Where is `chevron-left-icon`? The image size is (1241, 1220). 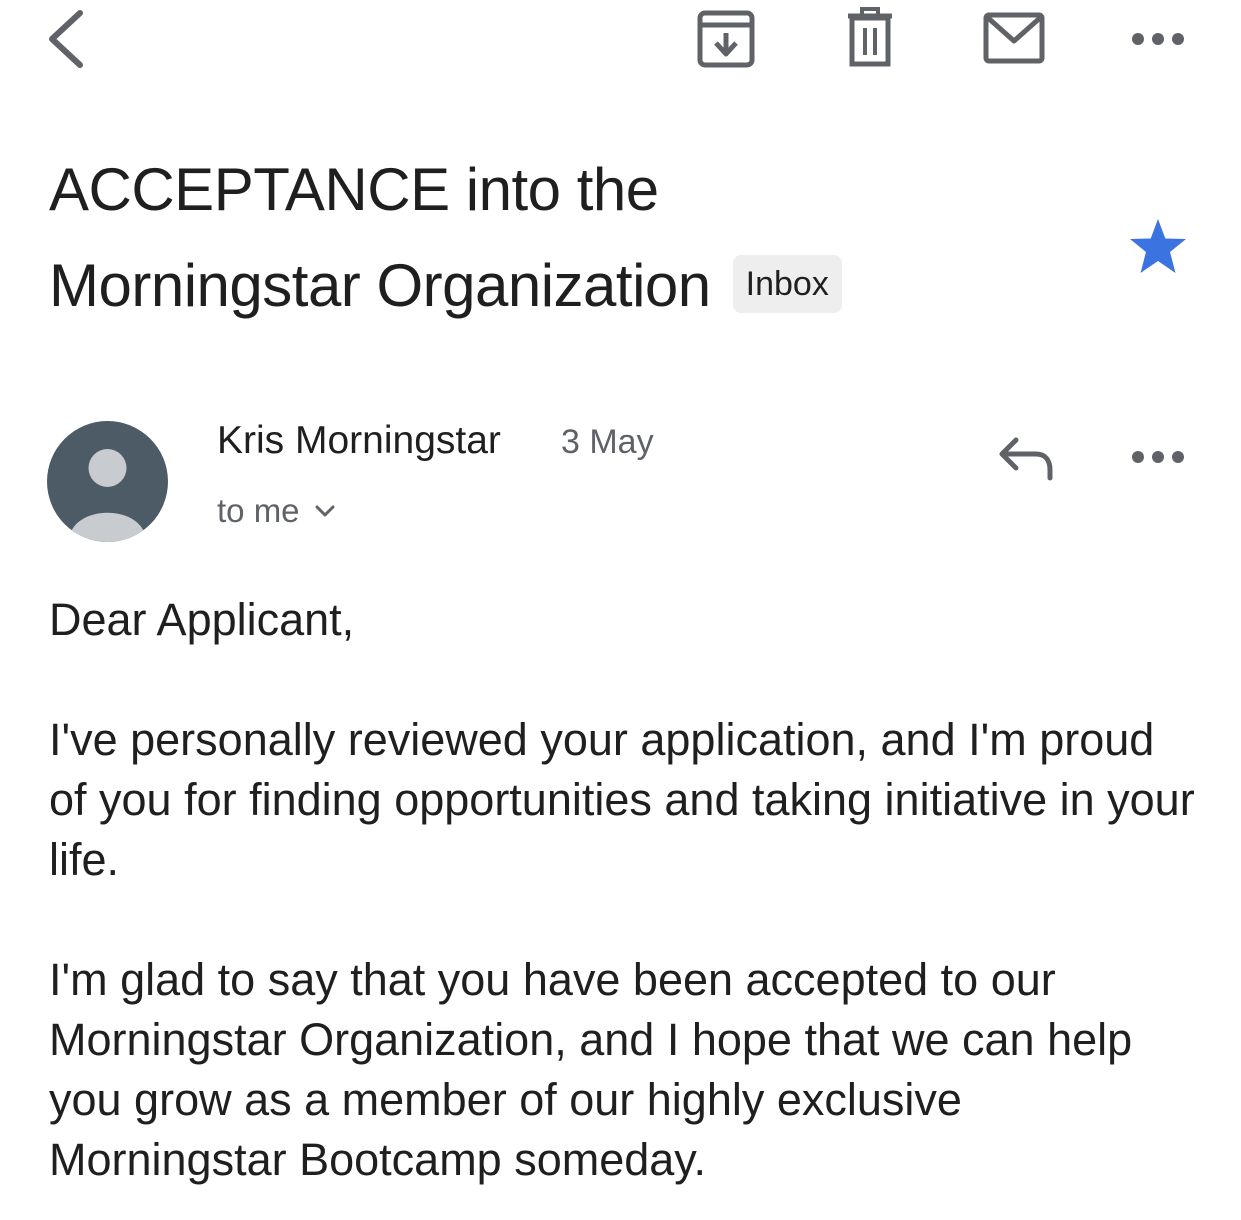 chevron-left-icon is located at coordinates (66, 39).